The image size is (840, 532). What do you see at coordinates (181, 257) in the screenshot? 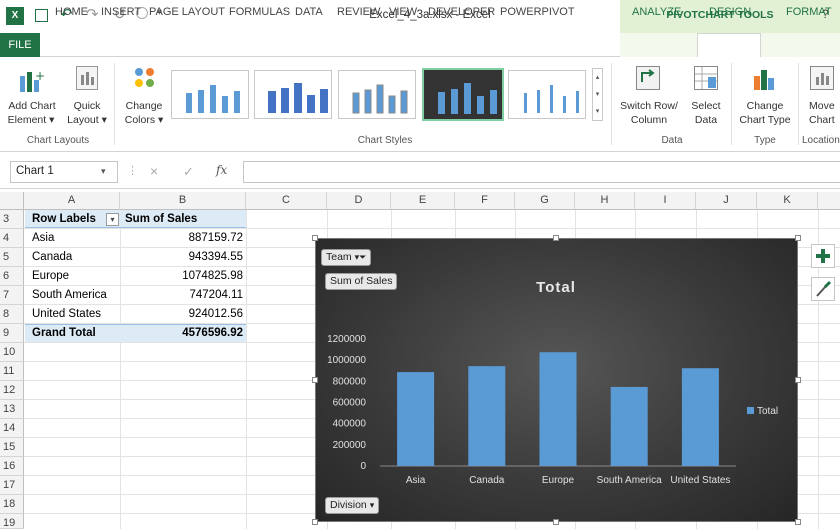
I see `pivot-row-value: 943394.55` at bounding box center [181, 257].